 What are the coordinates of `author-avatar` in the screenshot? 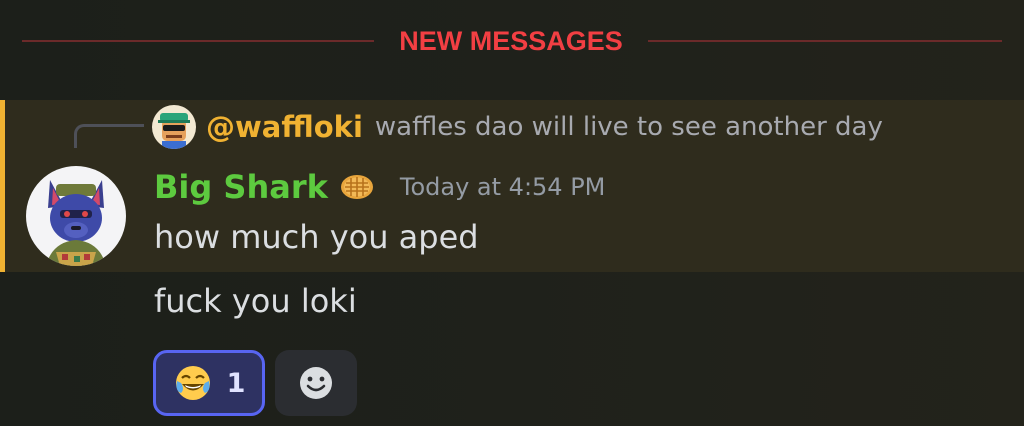 It's located at (76, 216).